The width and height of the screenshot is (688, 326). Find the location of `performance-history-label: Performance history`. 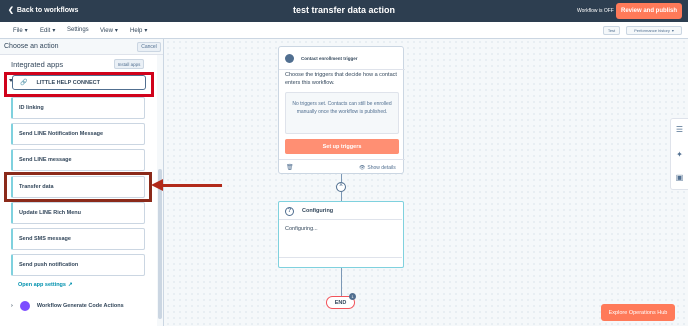

performance-history-label: Performance history is located at coordinates (652, 30).